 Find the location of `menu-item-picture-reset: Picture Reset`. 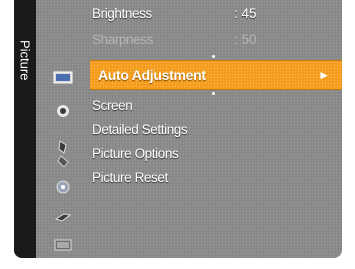

menu-item-picture-reset: Picture Reset is located at coordinates (130, 177).